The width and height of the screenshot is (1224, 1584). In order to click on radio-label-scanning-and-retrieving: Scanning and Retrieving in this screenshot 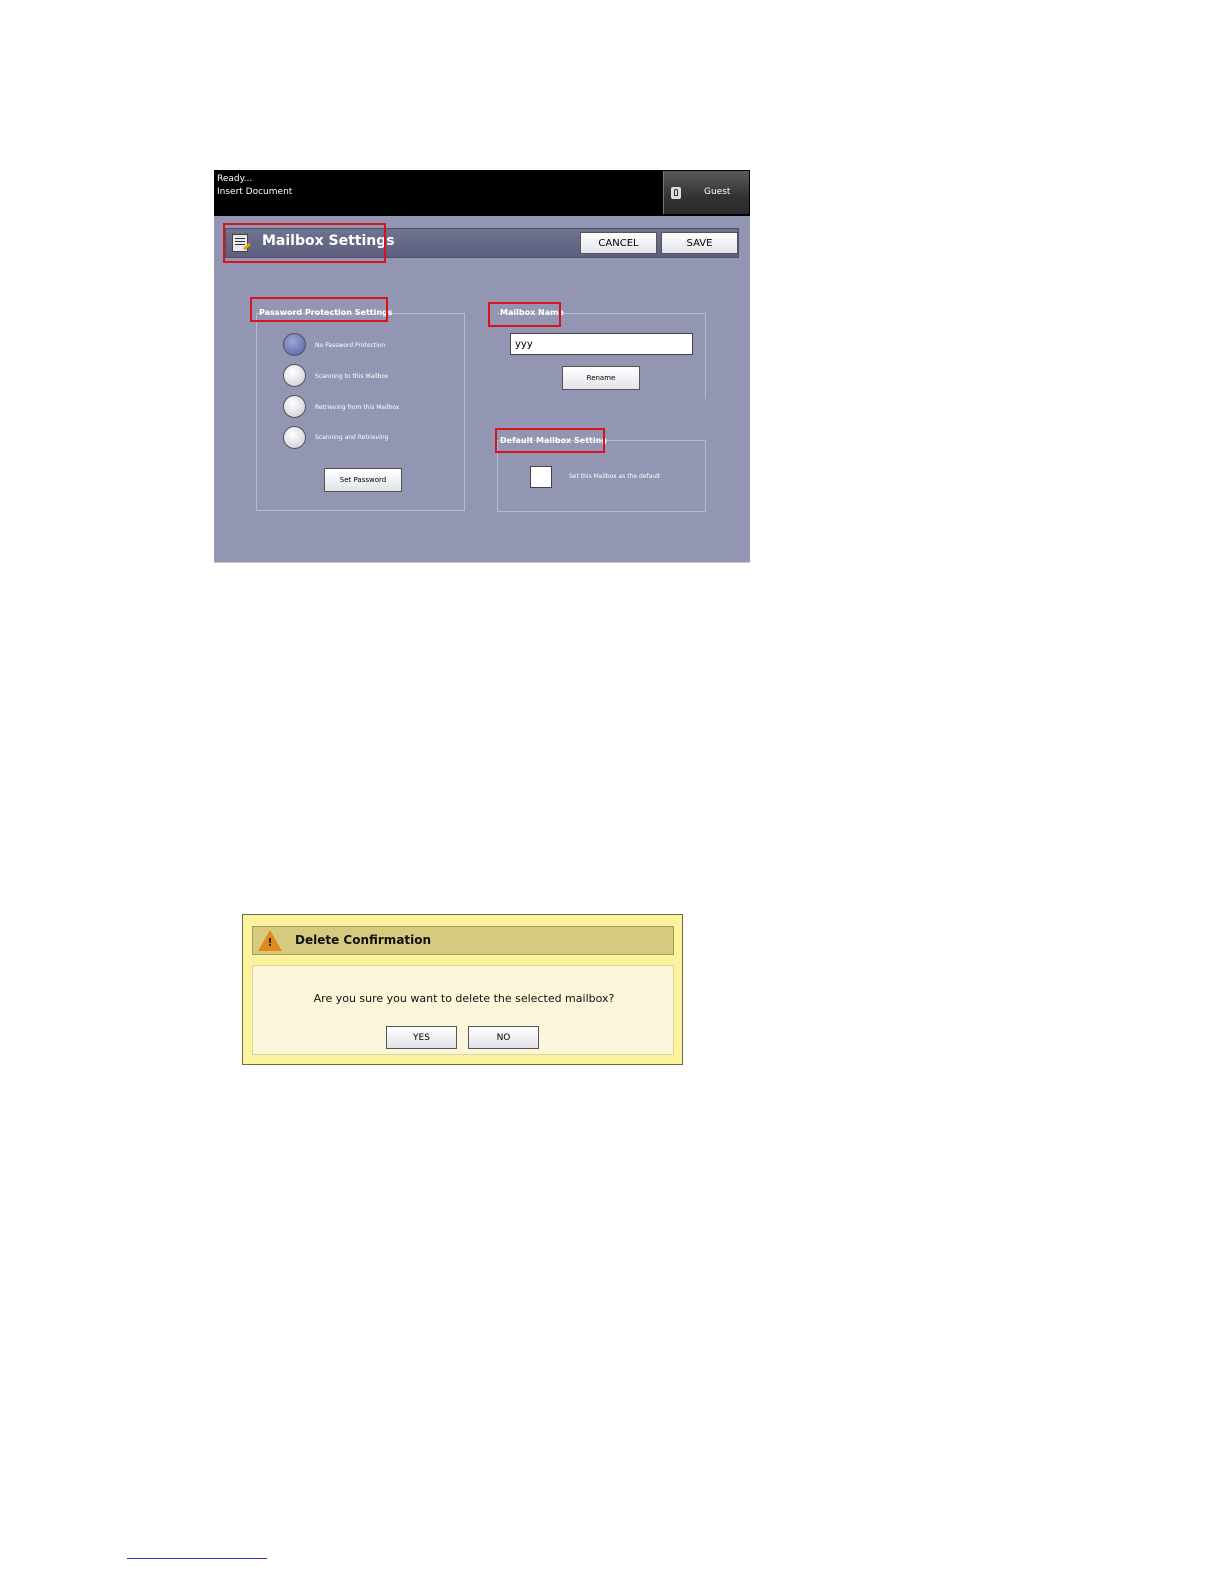, I will do `click(352, 437)`.